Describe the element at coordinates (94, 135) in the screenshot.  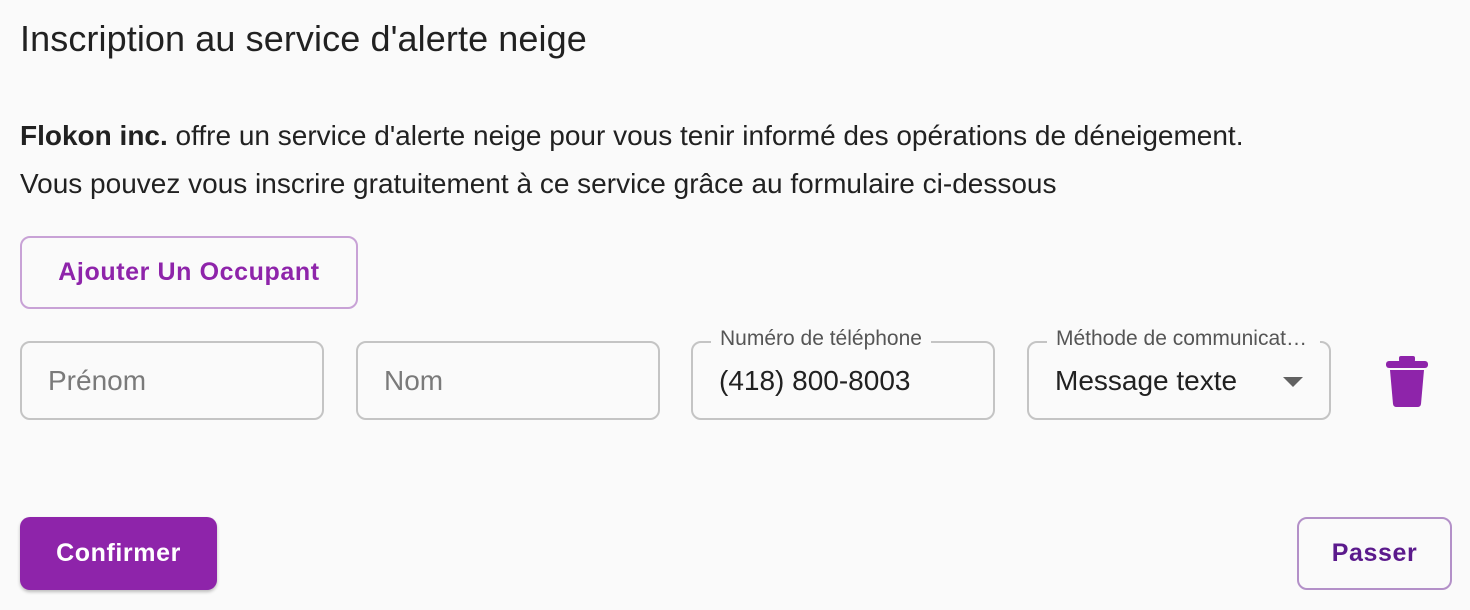
I see `company-name: Flokon inc.` at that location.